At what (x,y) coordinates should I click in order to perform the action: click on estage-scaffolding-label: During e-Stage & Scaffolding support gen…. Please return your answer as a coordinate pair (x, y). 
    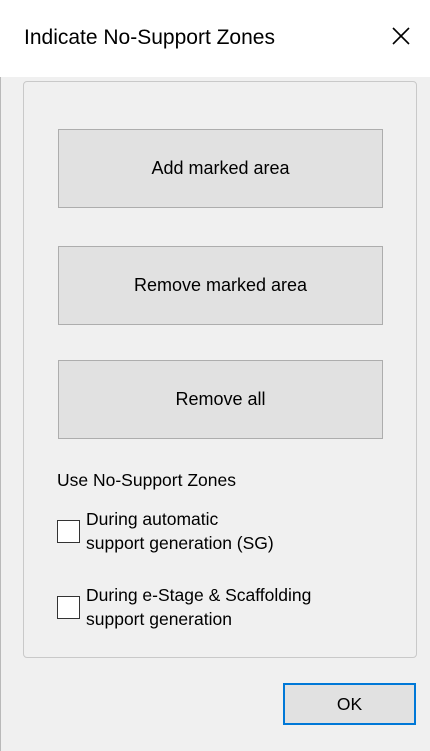
    Looking at the image, I should click on (198, 607).